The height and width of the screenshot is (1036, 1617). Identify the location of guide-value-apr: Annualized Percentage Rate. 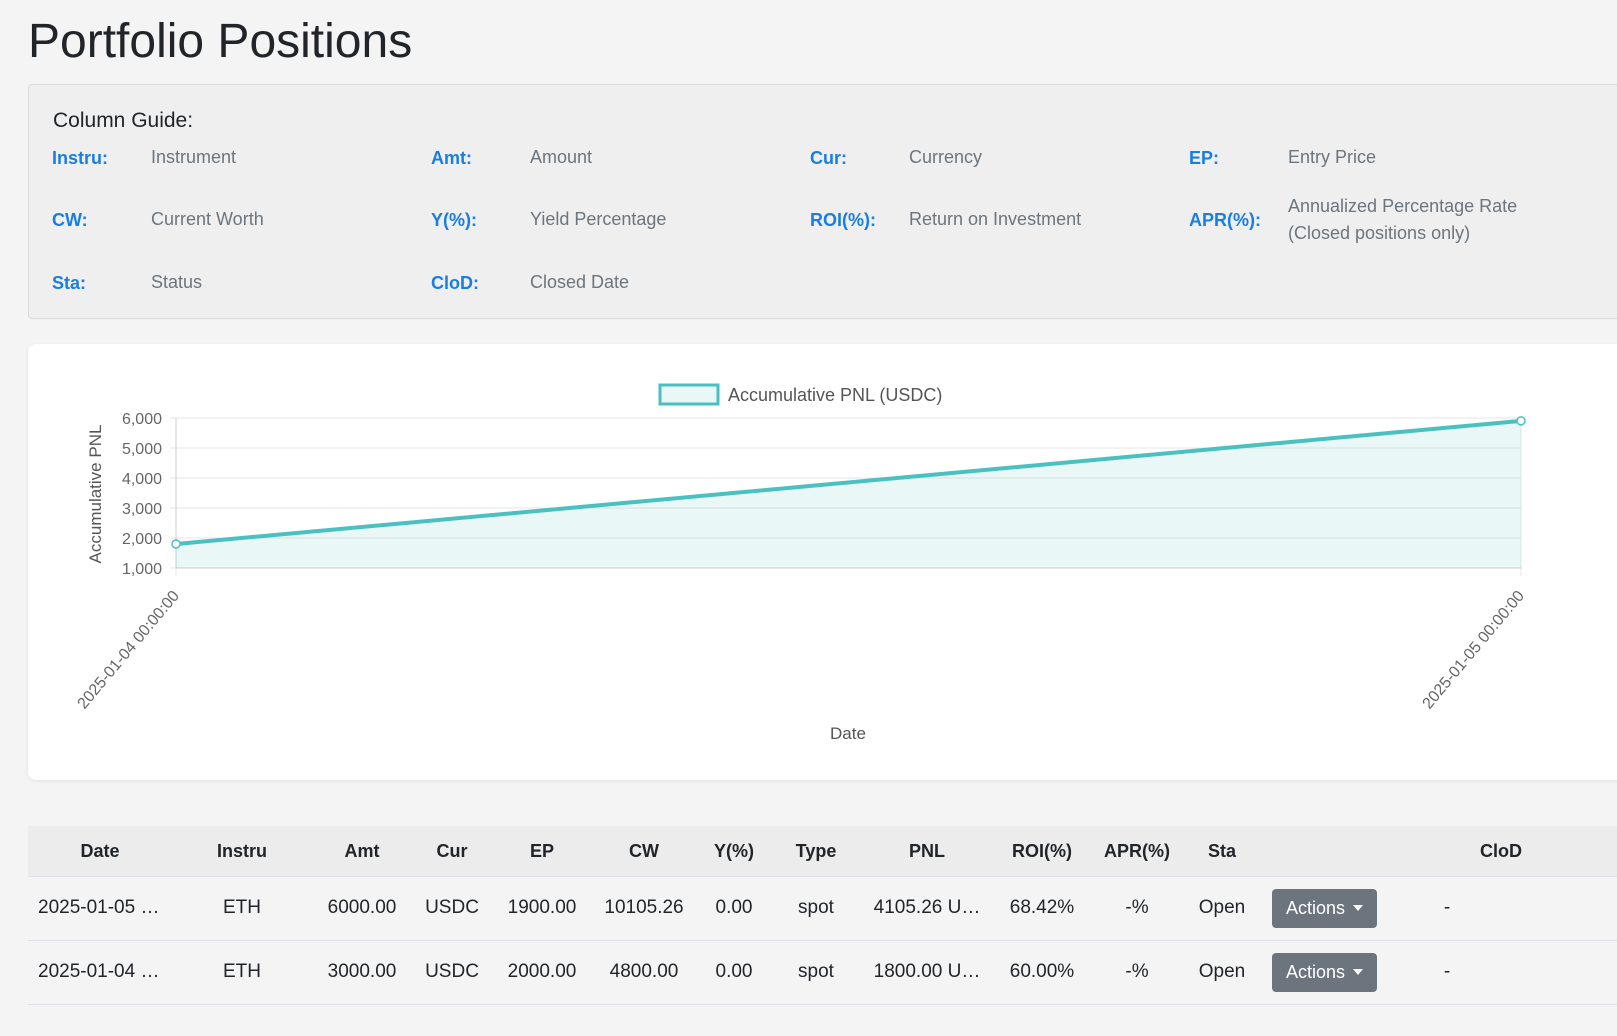
(1403, 206).